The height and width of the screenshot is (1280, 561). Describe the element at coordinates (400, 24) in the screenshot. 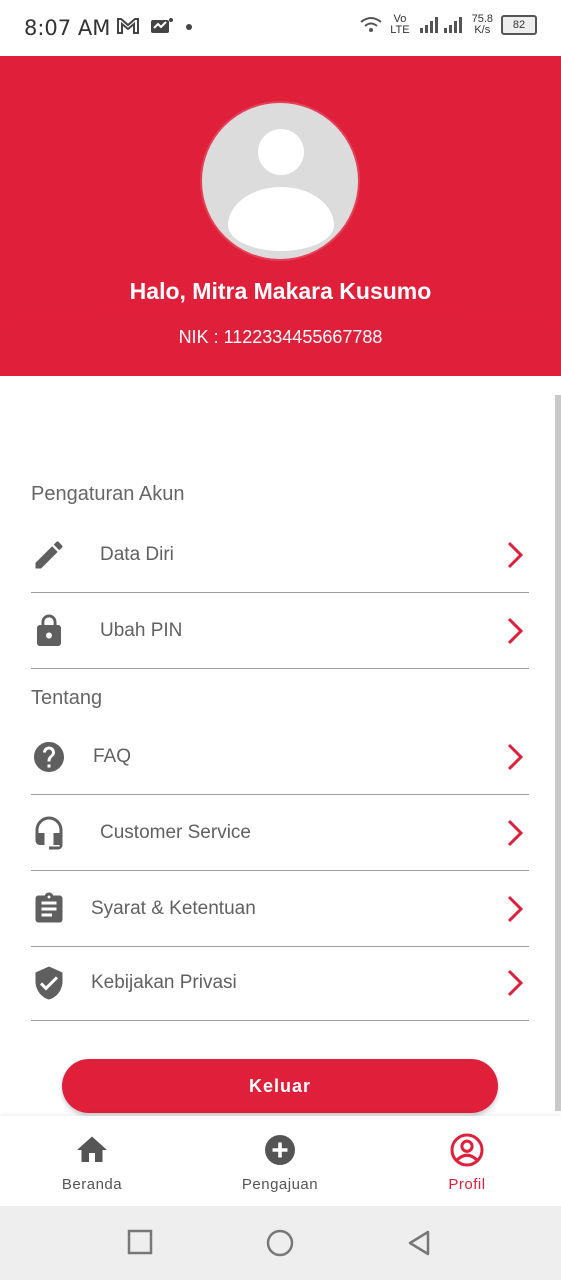

I see `volte-indicator: Vo LTE` at that location.